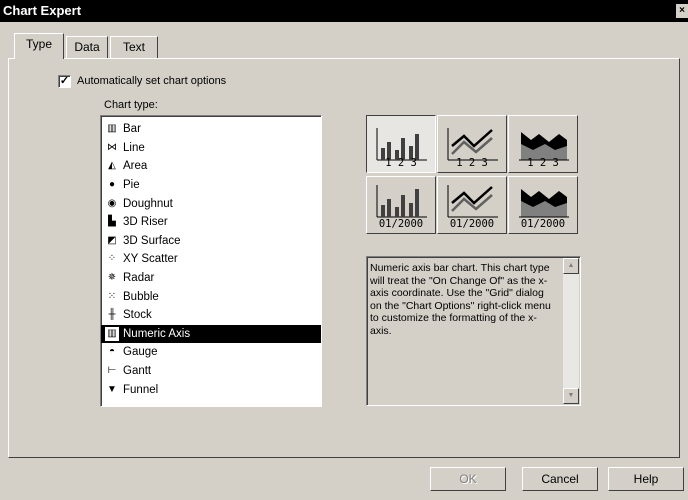 This screenshot has height=500, width=688. What do you see at coordinates (543, 205) in the screenshot?
I see `subtype-area-date: 01/2000` at bounding box center [543, 205].